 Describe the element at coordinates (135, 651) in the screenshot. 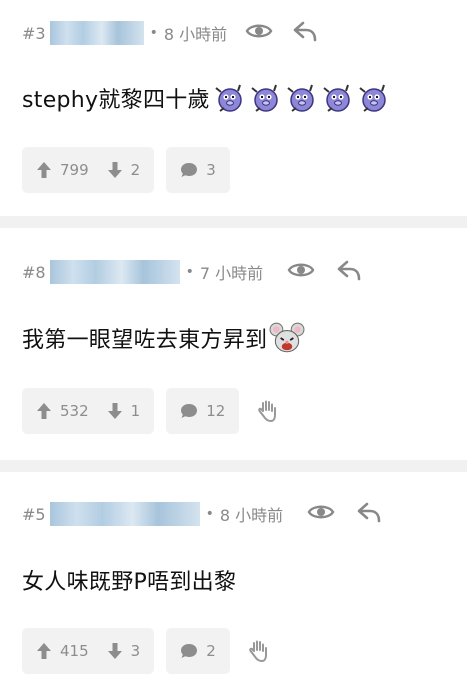

I see `downvote-count: 3` at that location.